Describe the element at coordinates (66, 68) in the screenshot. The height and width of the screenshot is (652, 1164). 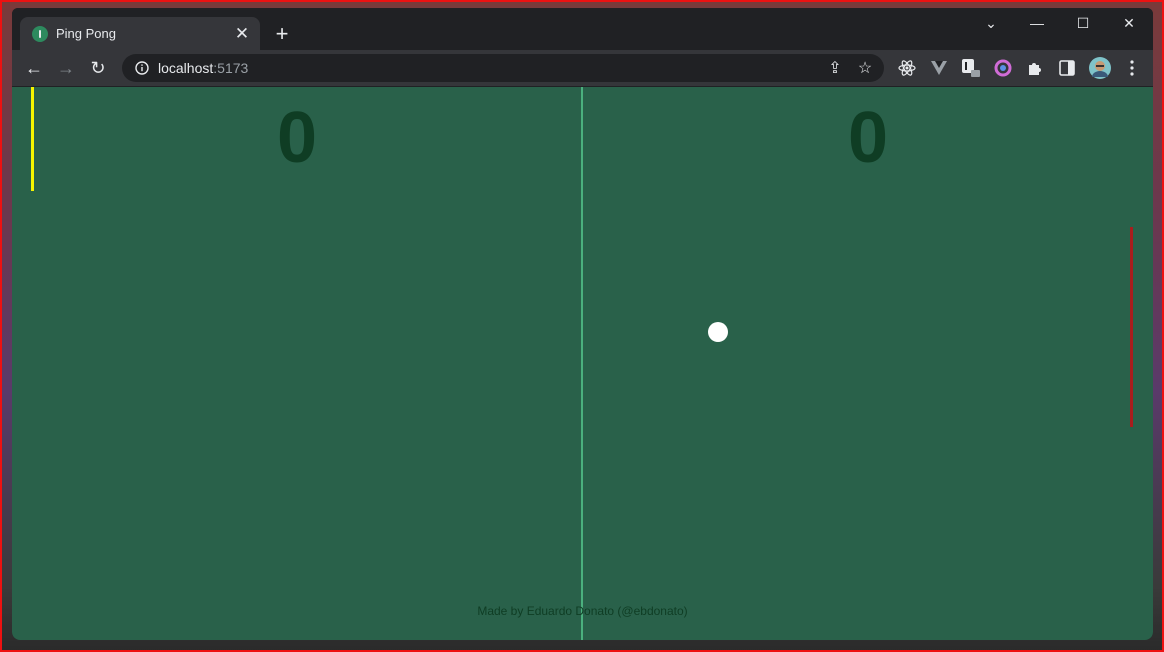
I see `forward-button: →` at that location.